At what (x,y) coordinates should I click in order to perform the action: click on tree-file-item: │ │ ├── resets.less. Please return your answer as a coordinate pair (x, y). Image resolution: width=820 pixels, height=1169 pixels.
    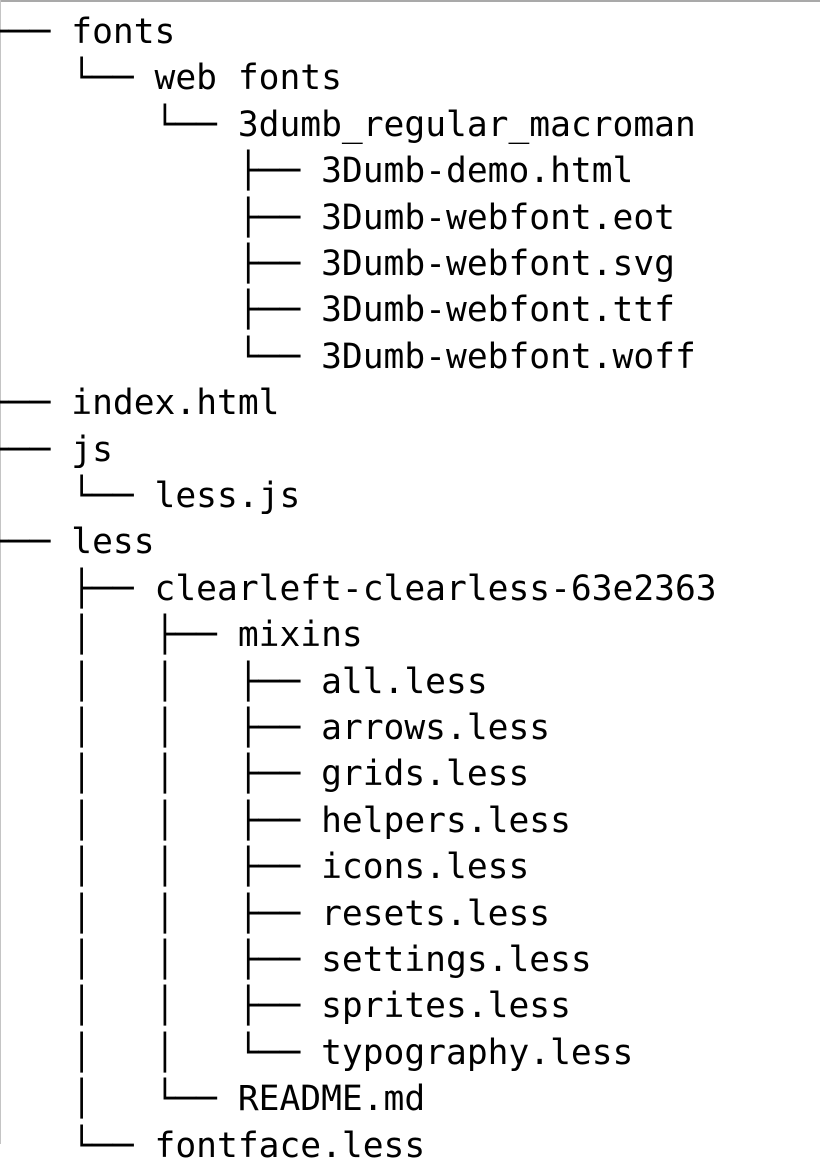
    Looking at the image, I should click on (275, 914).